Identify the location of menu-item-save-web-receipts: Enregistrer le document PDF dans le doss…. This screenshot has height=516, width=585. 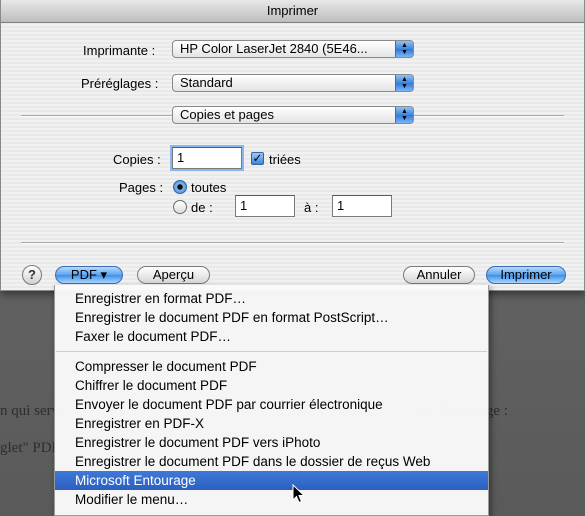
(271, 461).